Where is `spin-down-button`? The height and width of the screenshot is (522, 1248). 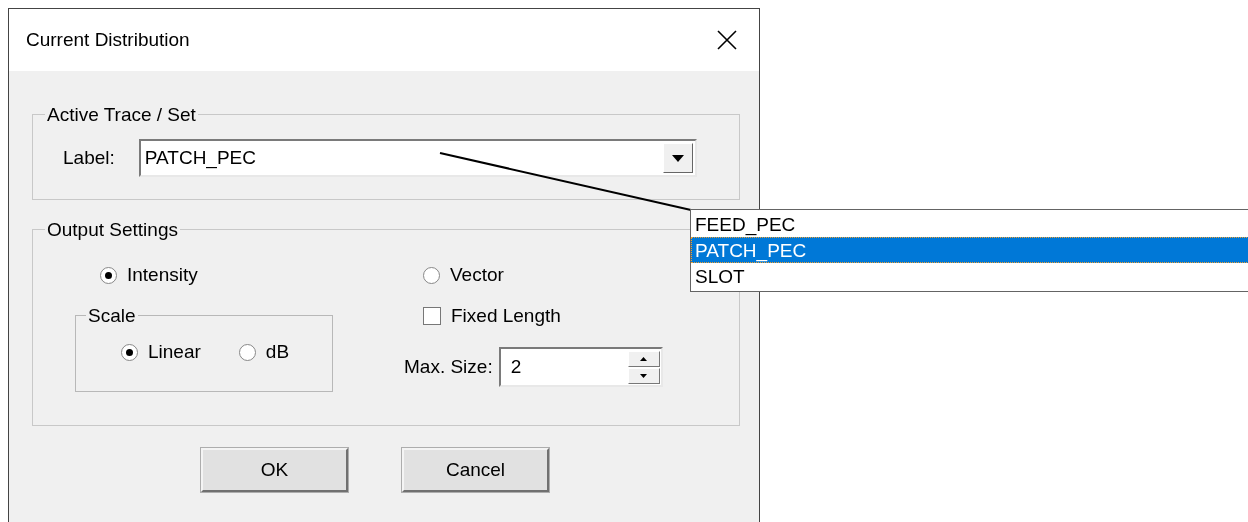 spin-down-button is located at coordinates (643, 375).